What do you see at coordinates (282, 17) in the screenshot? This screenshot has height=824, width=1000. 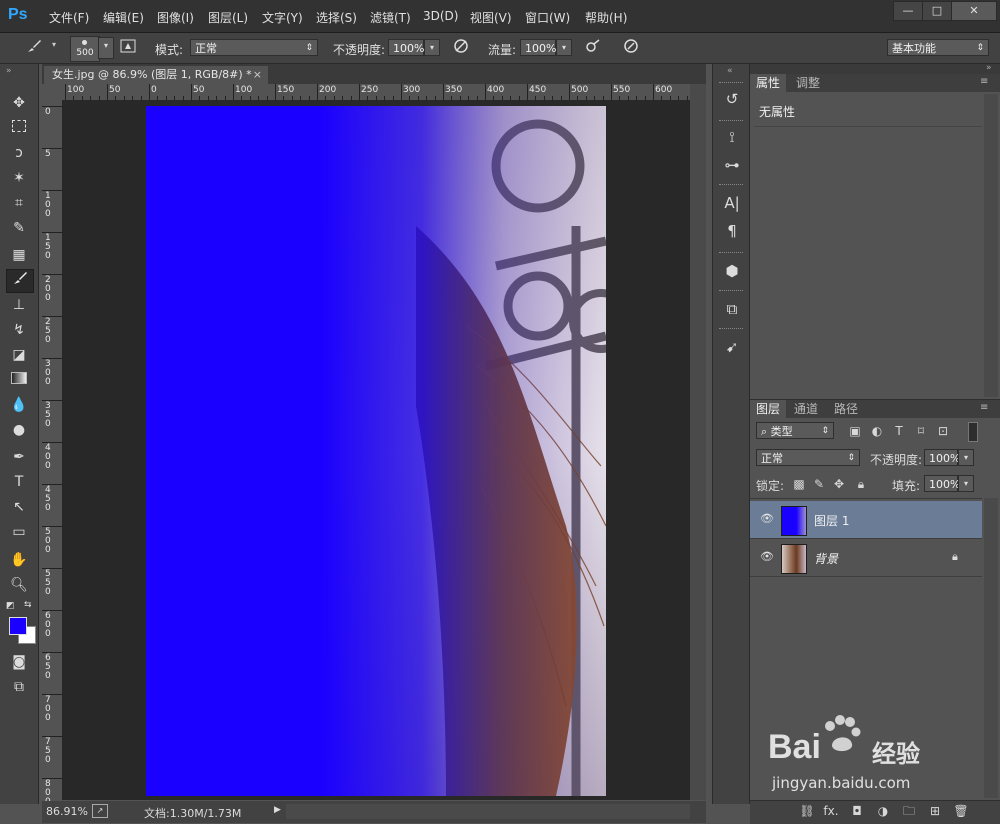 I see `menu-type: 文字(Y)` at bounding box center [282, 17].